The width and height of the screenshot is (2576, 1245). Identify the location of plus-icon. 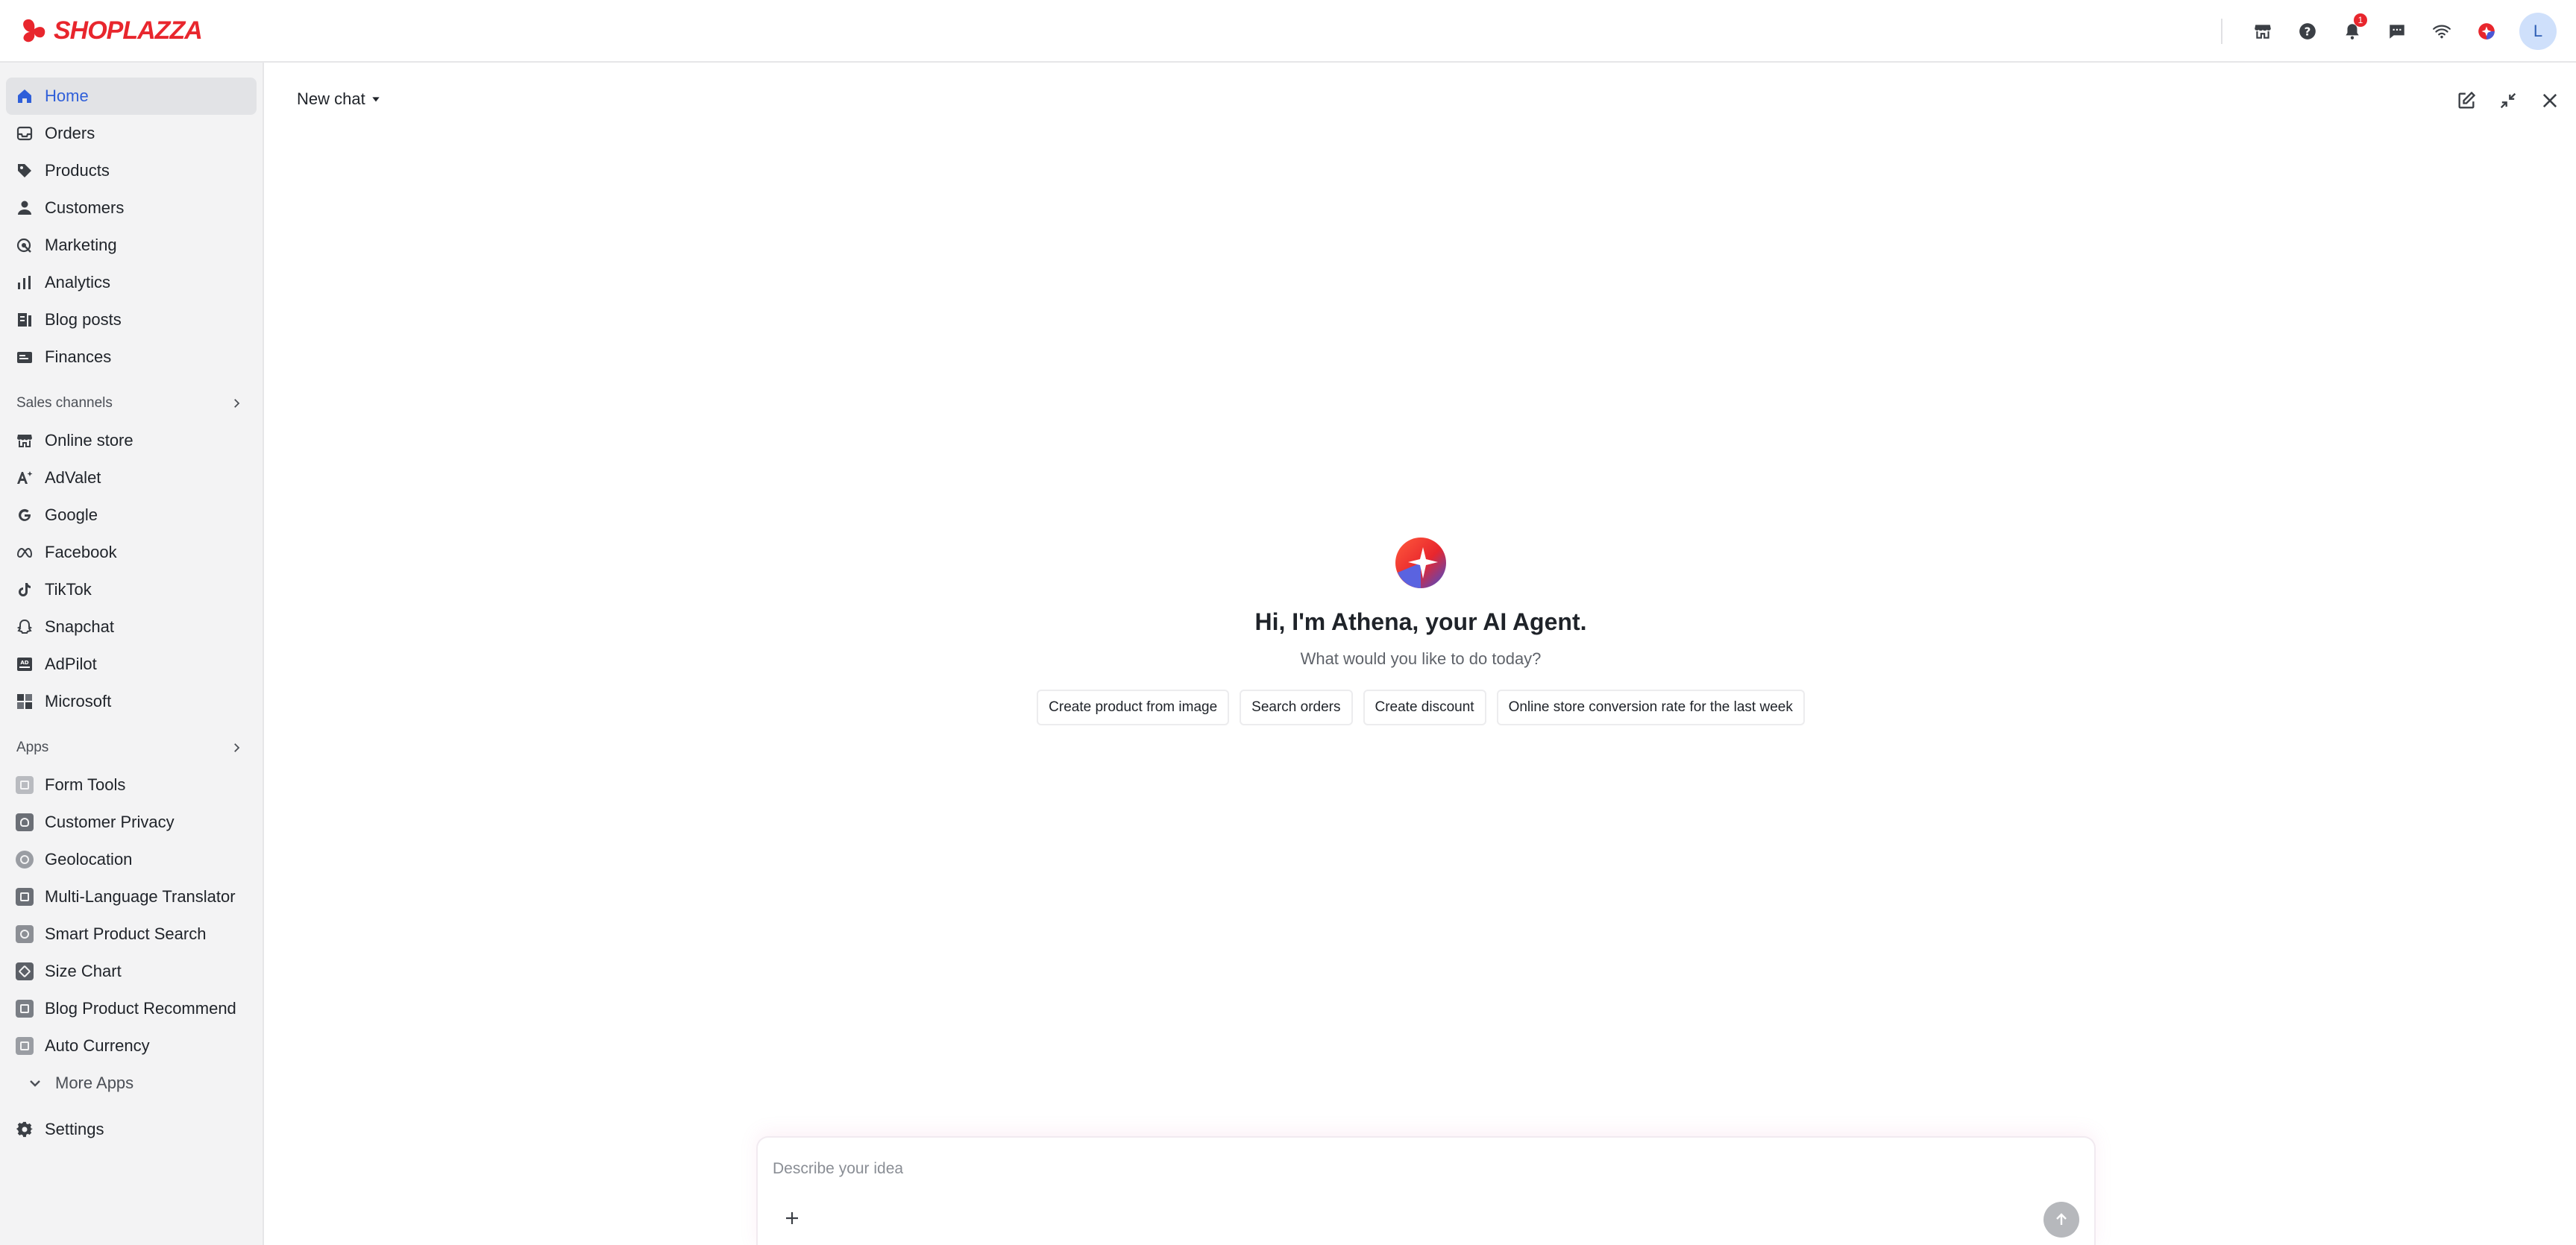
(792, 1218).